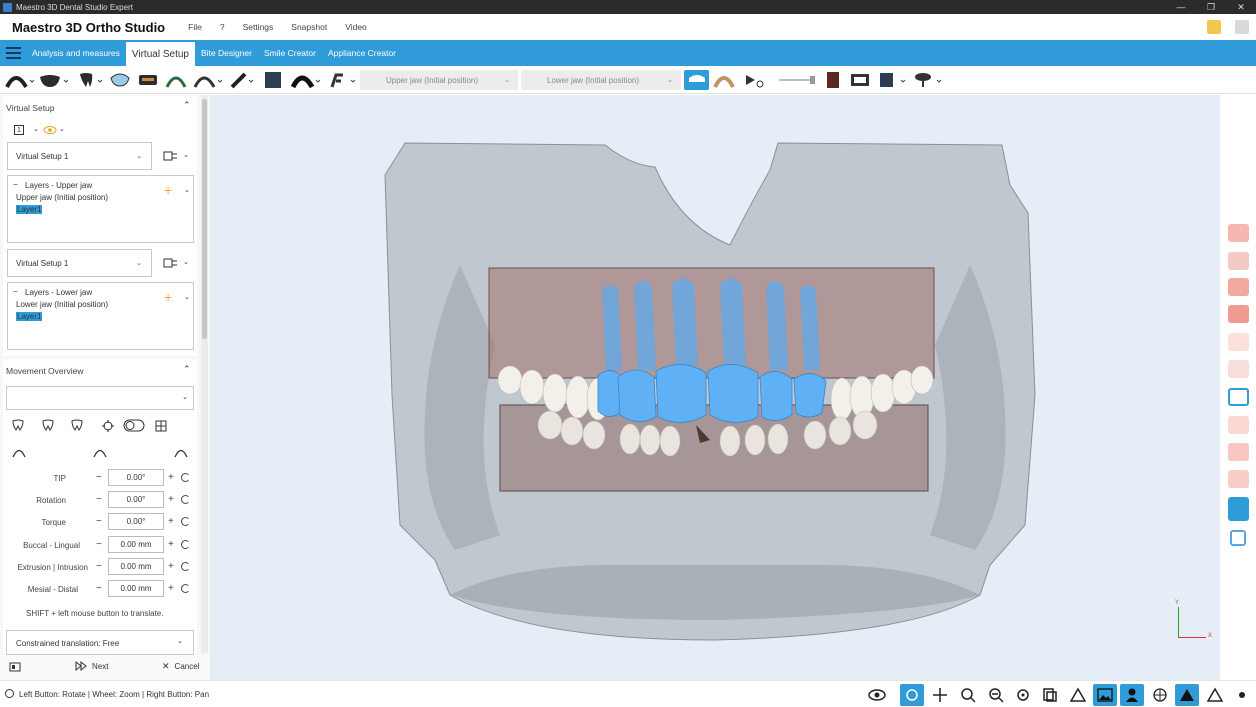 The image size is (1256, 707). I want to click on panel-layout-icon, so click(15, 668).